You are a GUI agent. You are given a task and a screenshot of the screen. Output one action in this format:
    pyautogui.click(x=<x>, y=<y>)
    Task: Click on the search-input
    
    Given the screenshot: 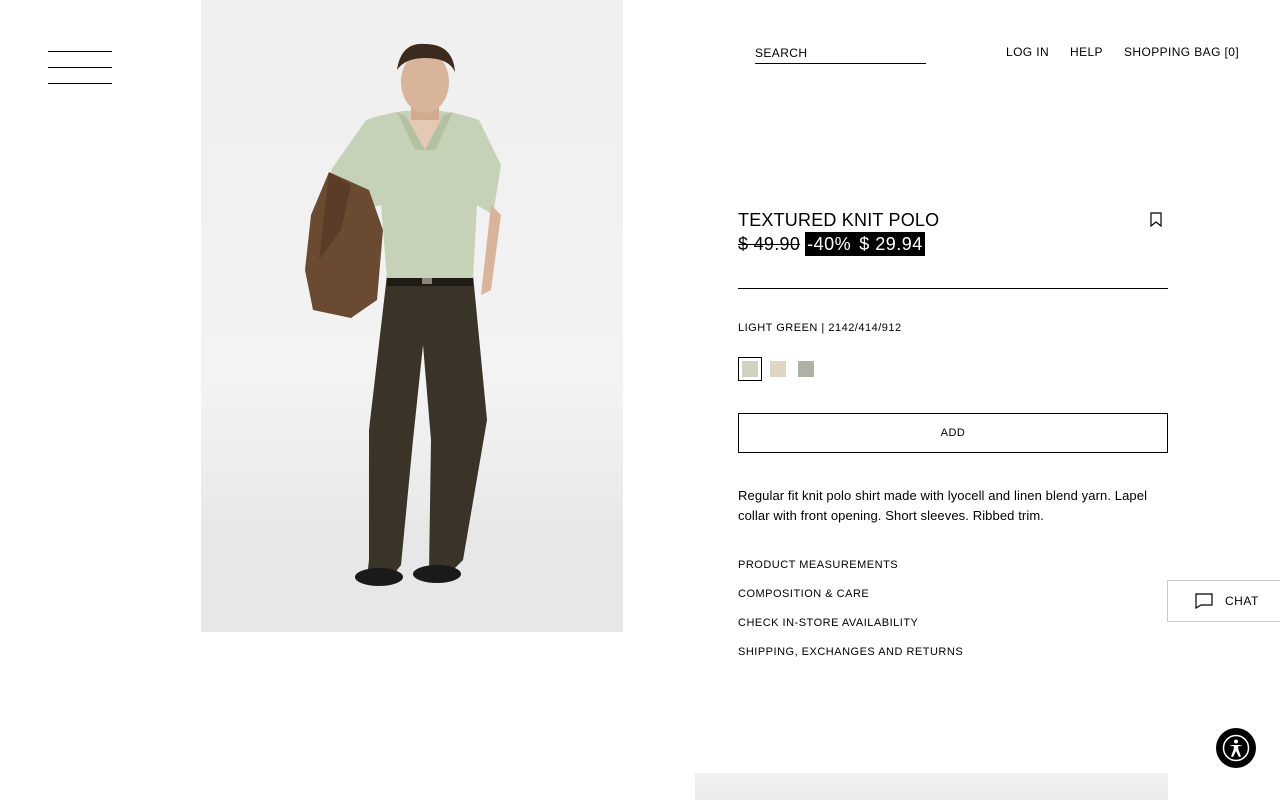 What is the action you would take?
    pyautogui.click(x=840, y=53)
    